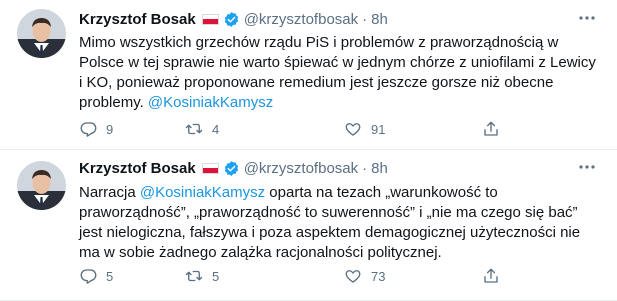 This screenshot has width=617, height=301. I want to click on reply-button: 5, so click(96, 276).